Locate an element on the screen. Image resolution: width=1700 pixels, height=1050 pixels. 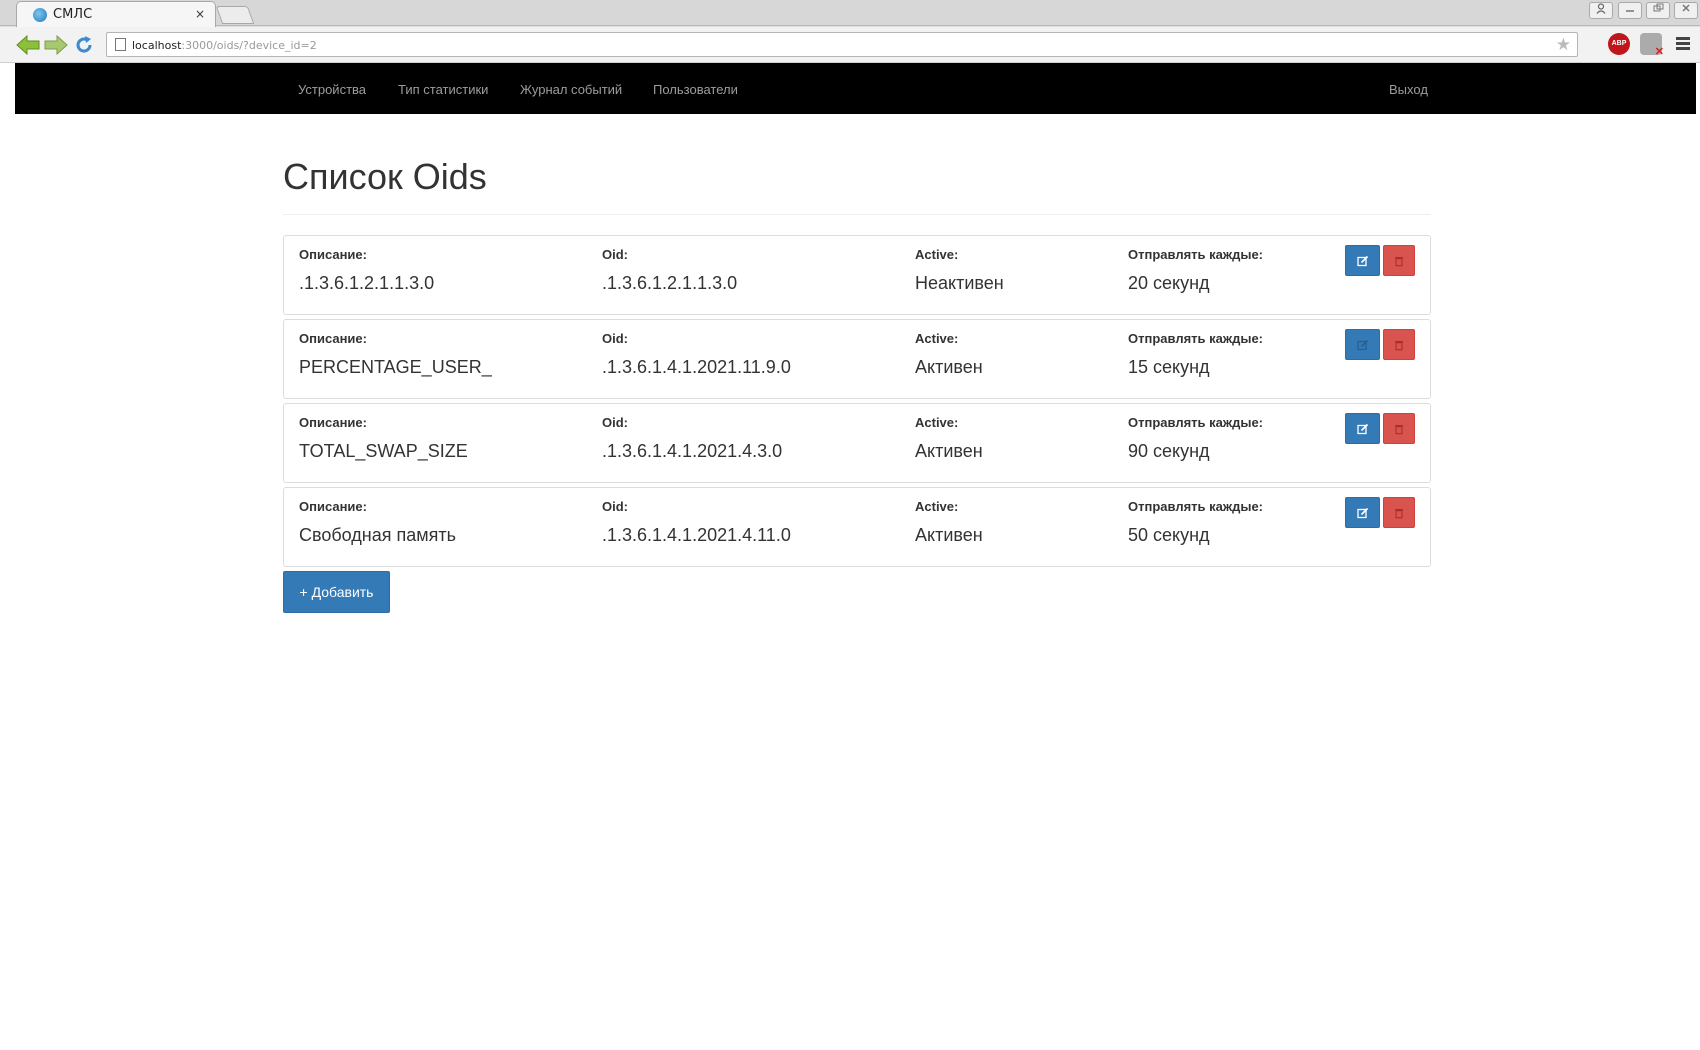
new-tab-button is located at coordinates (235, 15).